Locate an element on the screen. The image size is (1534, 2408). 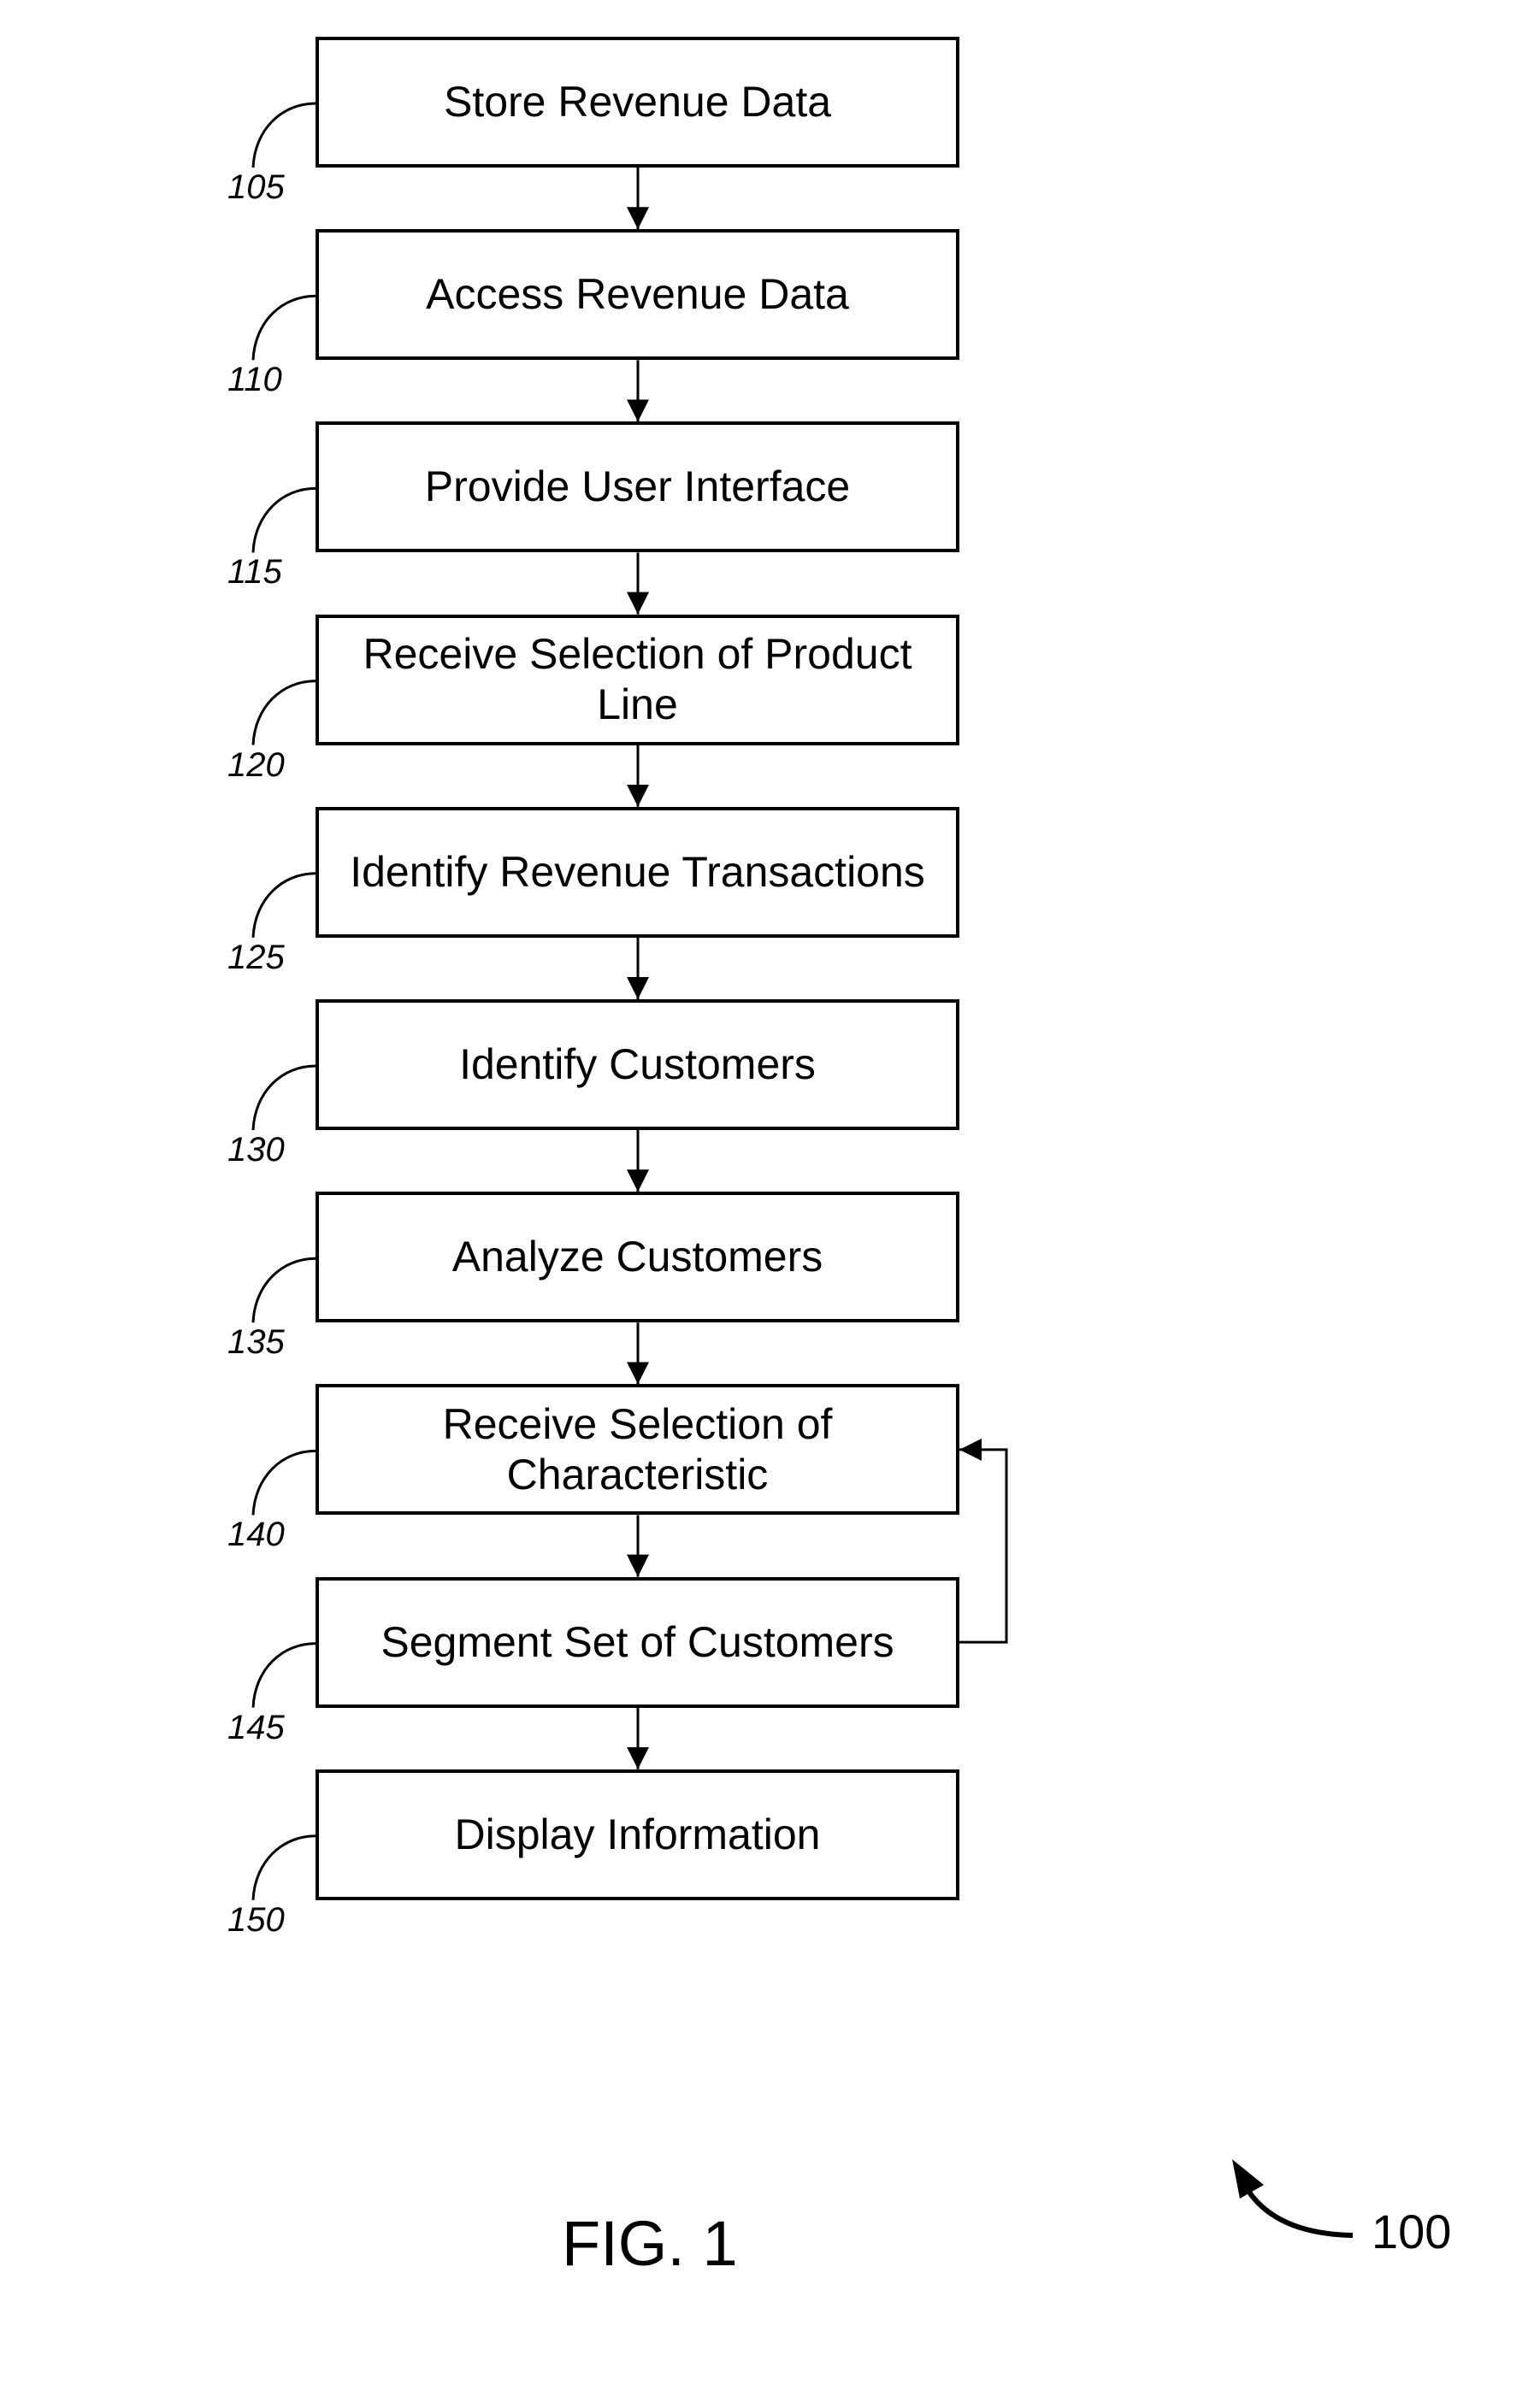
step-label: Analyze Customers is located at coordinates (637, 1257).